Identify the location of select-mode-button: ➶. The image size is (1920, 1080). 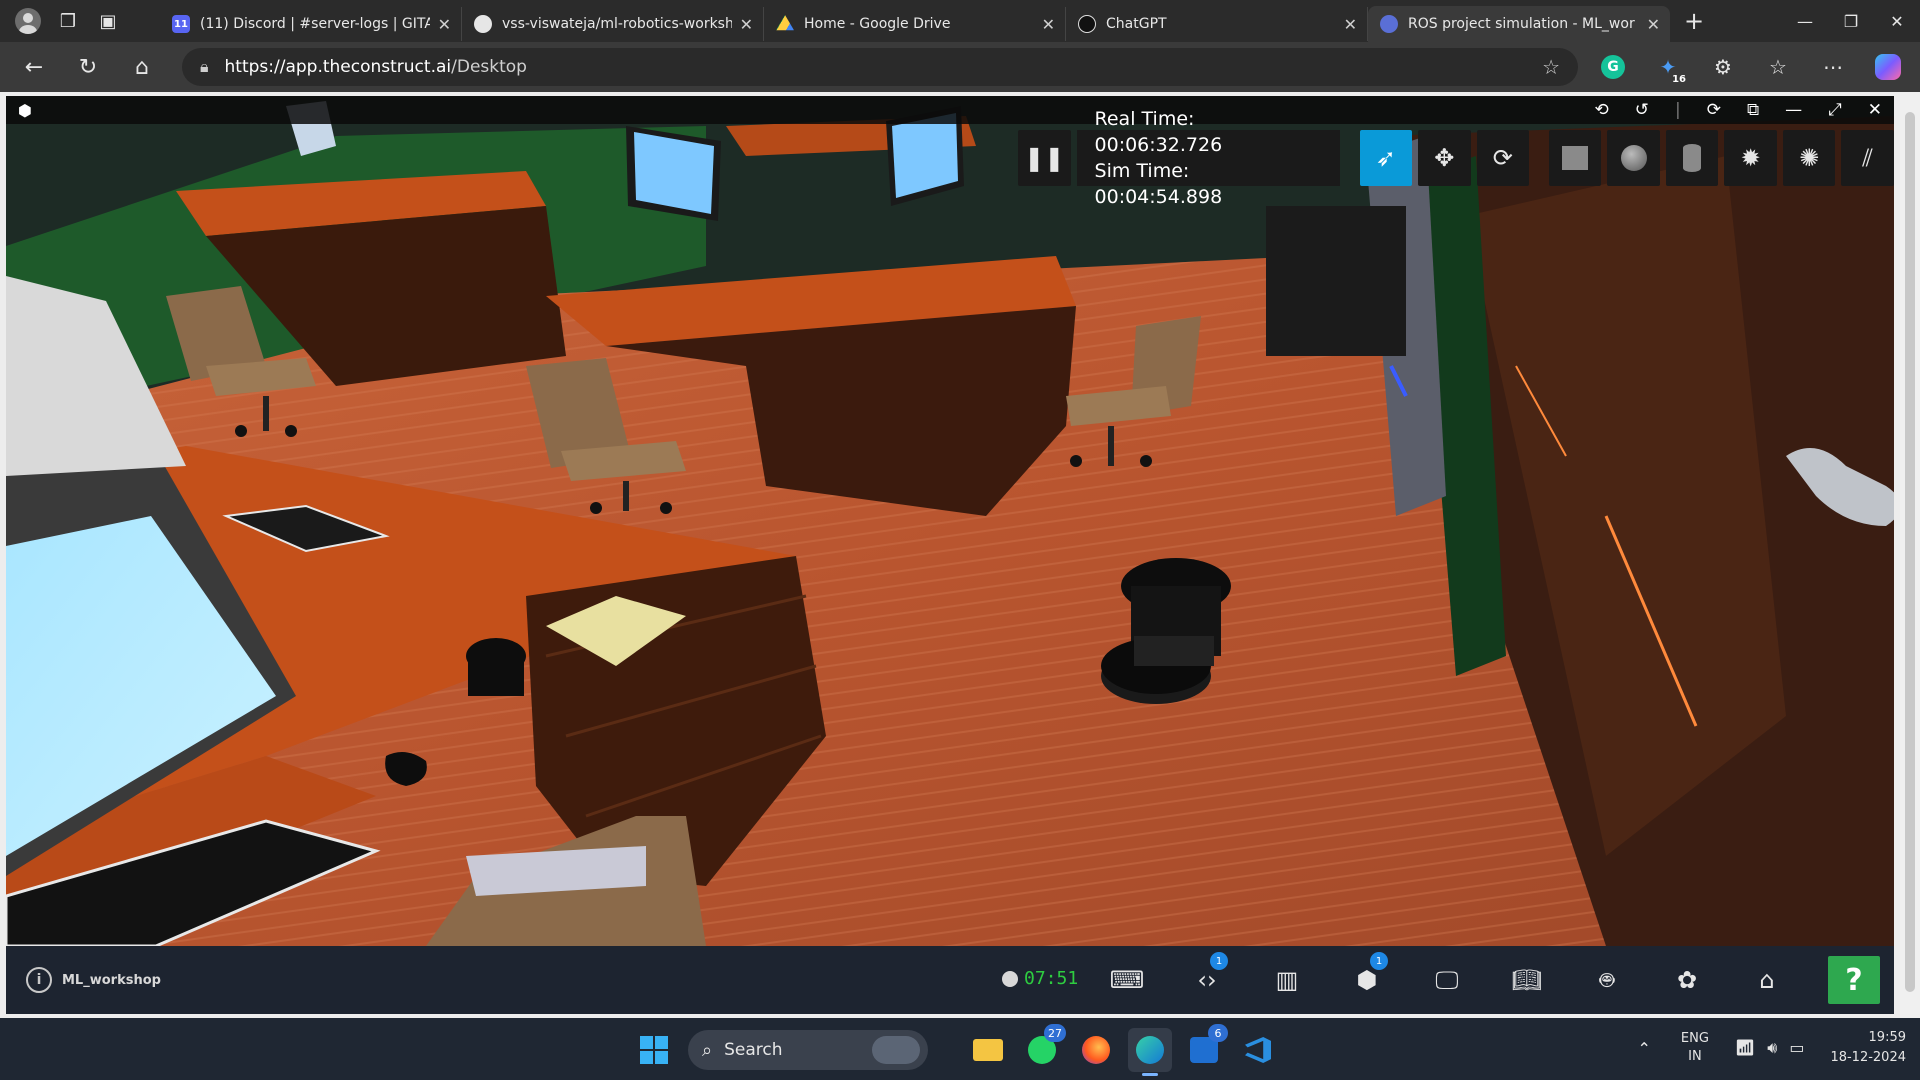
(1386, 158).